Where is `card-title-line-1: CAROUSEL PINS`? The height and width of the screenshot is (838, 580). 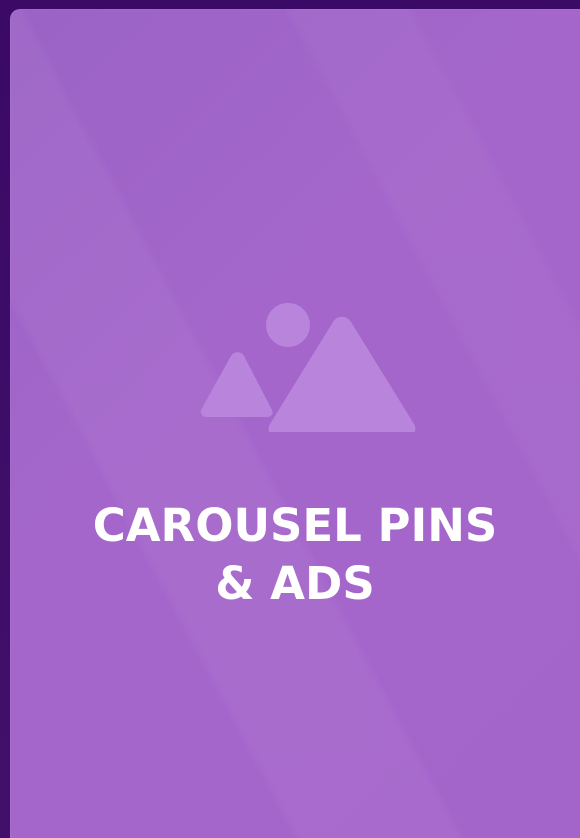
card-title-line-1: CAROUSEL PINS is located at coordinates (295, 525).